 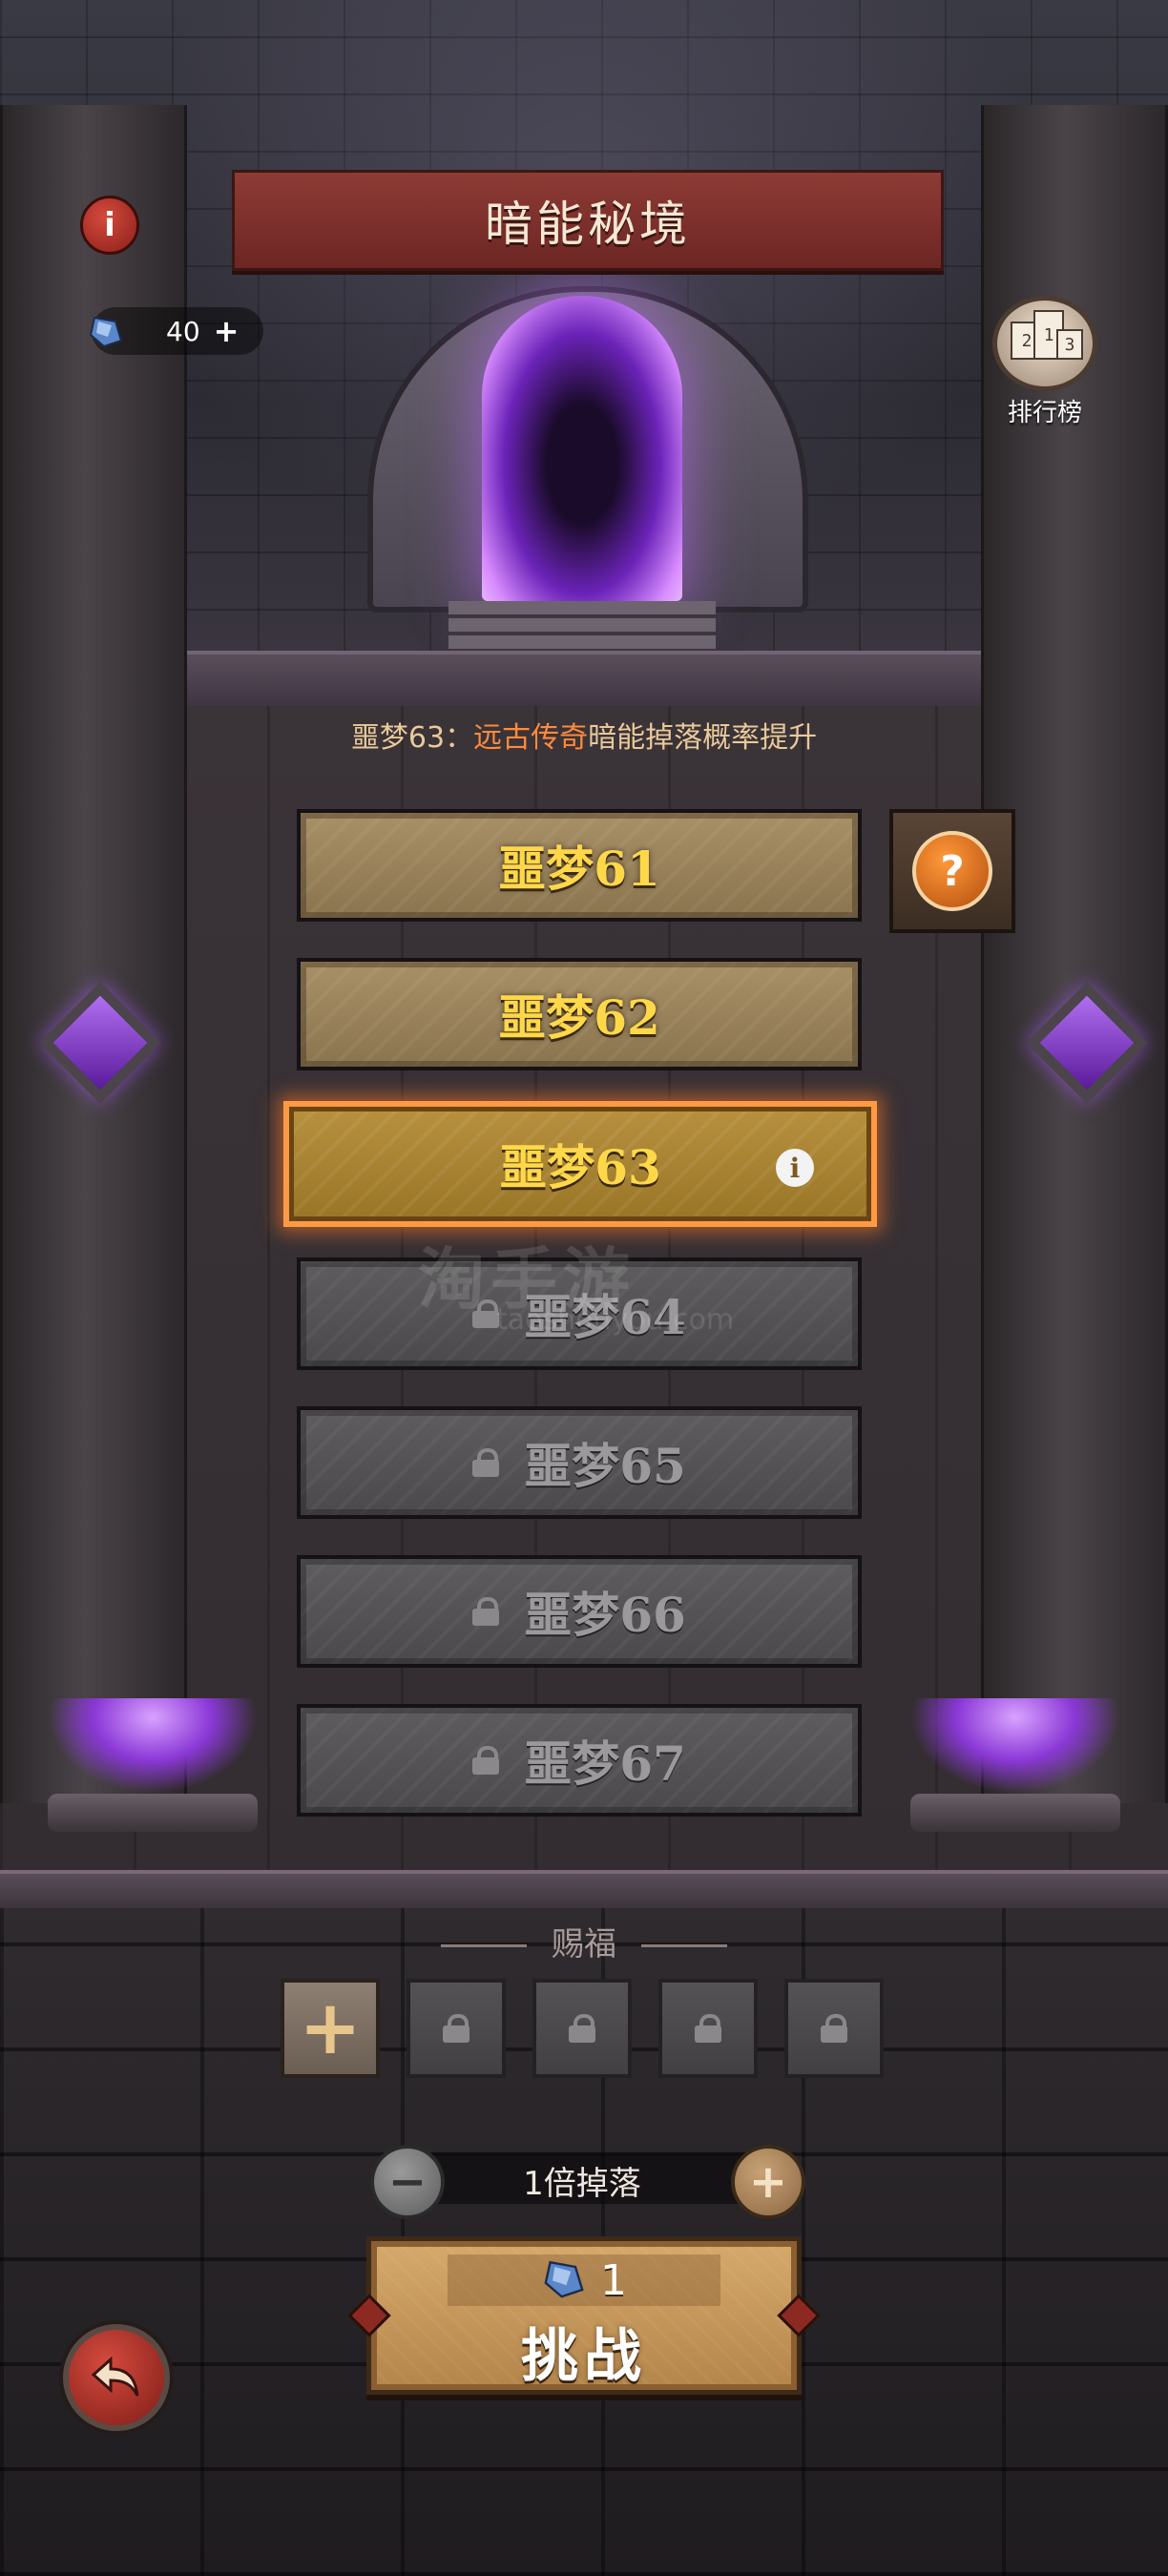 What do you see at coordinates (584, 2315) in the screenshot?
I see `challenge-button: 1 挑战` at bounding box center [584, 2315].